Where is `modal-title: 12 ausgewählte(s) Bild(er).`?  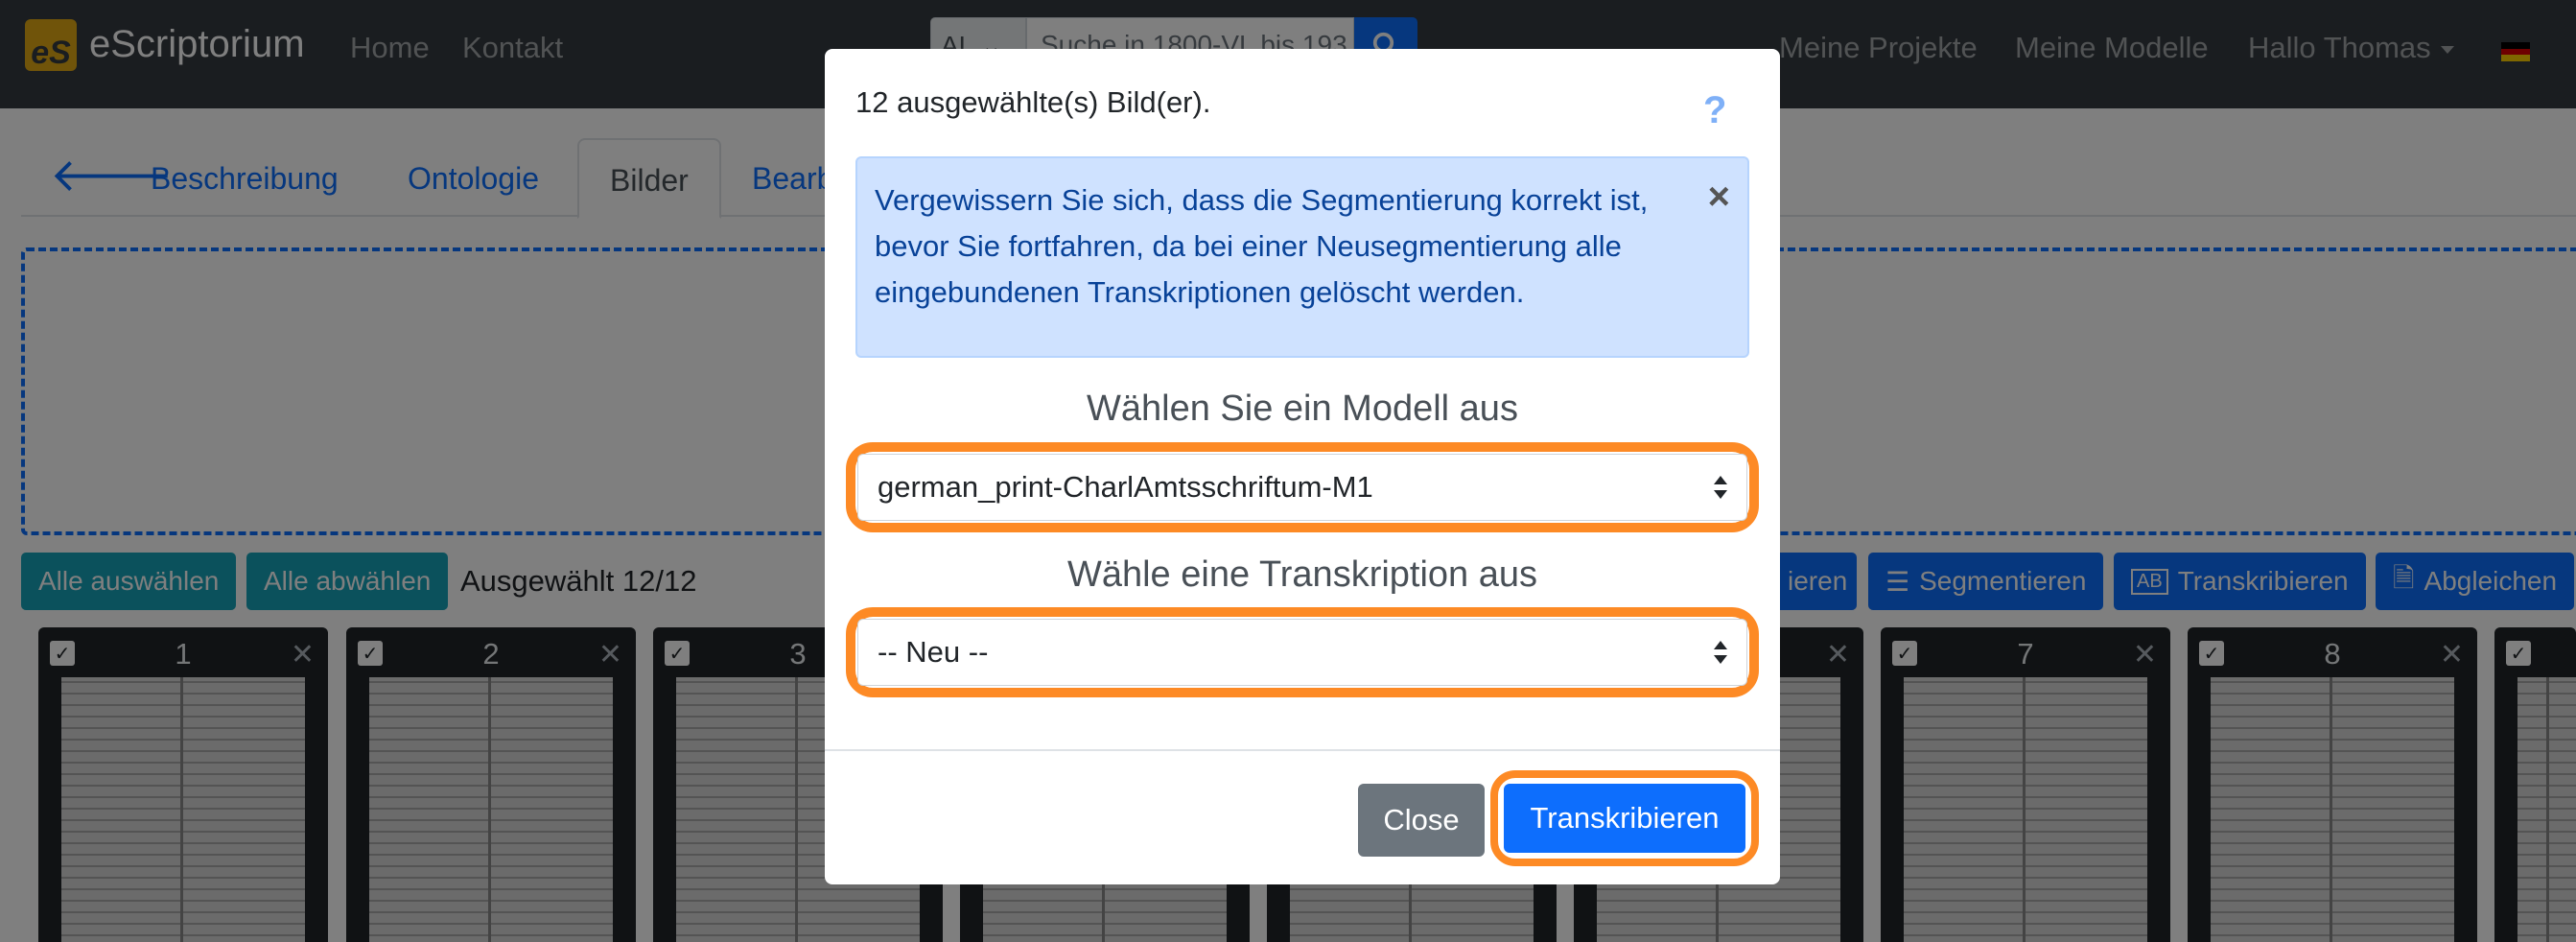
modal-title: 12 ausgewählte(s) Bild(er). is located at coordinates (1033, 102).